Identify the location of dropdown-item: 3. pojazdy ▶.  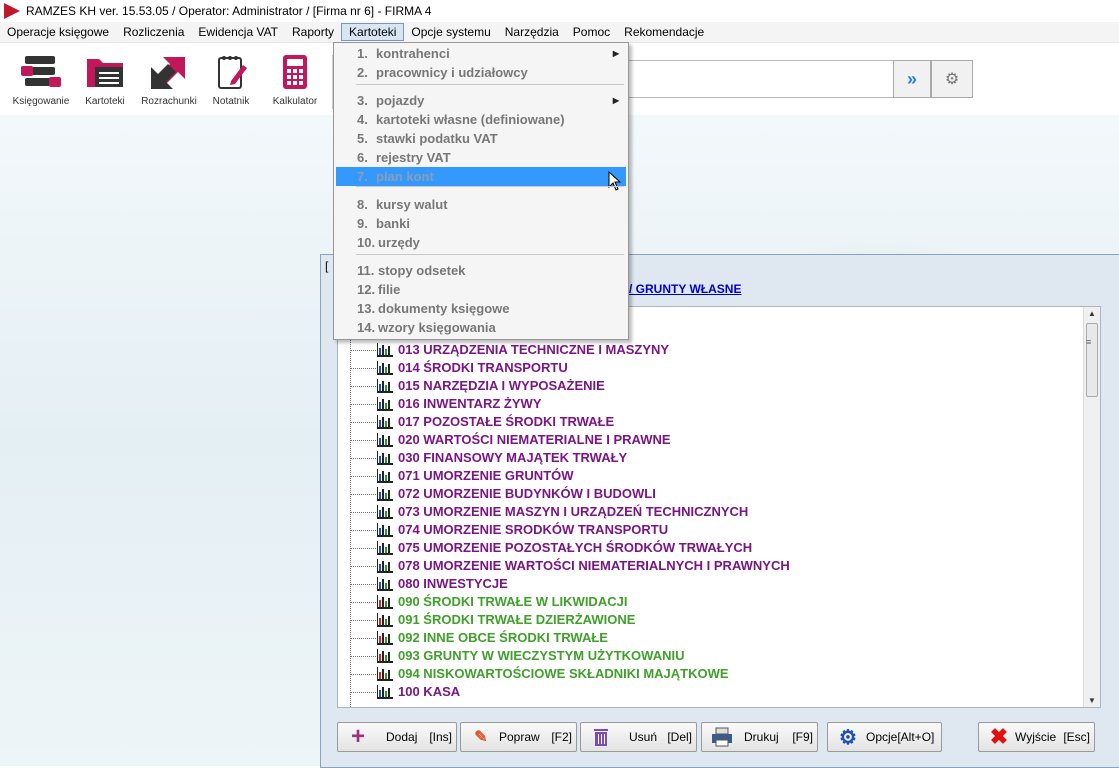
(481, 100).